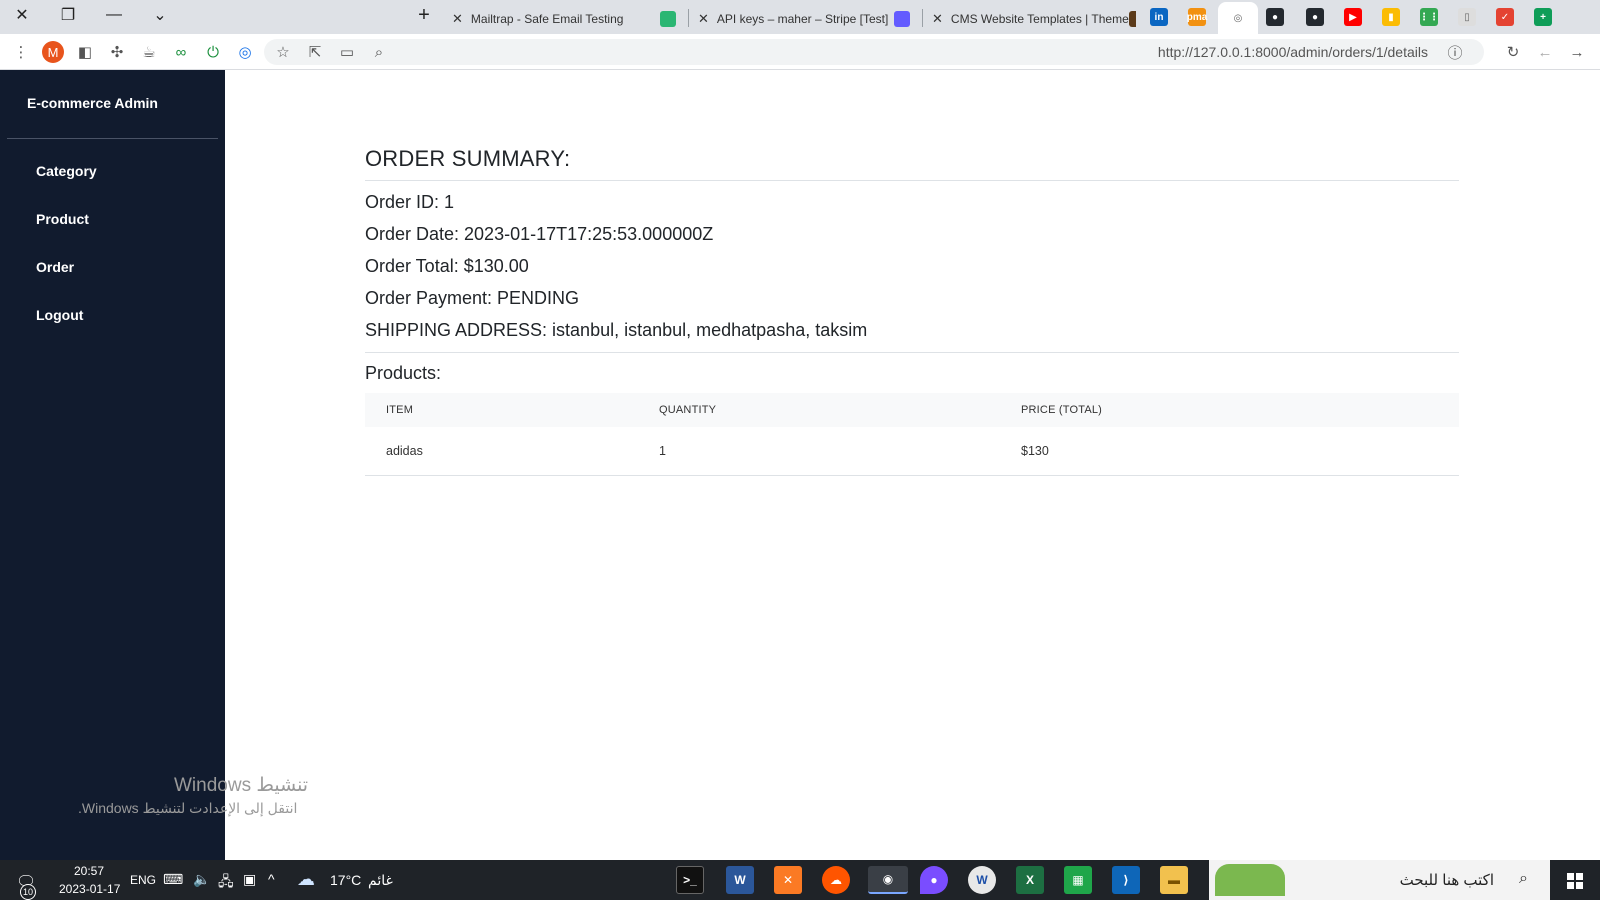 The height and width of the screenshot is (900, 1600). I want to click on volume-icon: 🔈, so click(201, 879).